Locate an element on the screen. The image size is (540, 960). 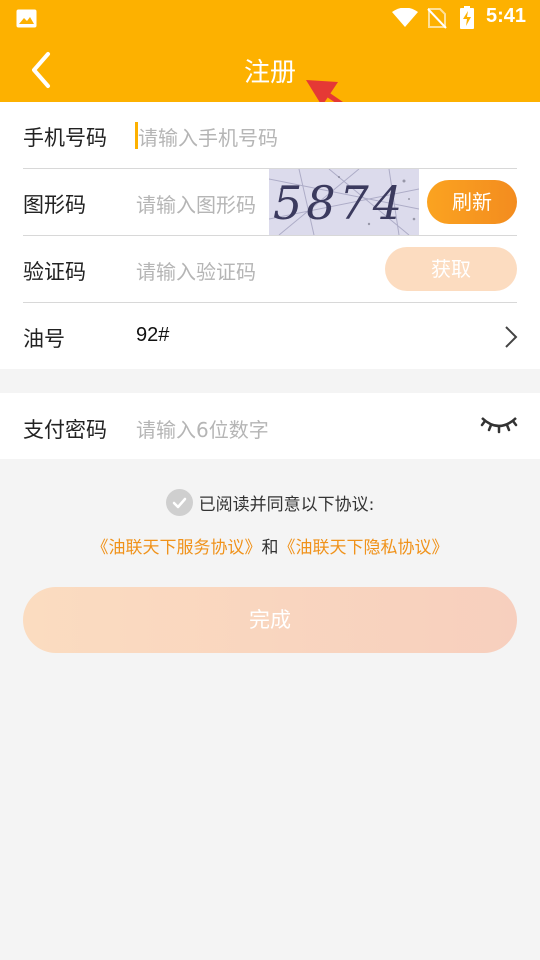
oil-value: 92# is located at coordinates (153, 335).